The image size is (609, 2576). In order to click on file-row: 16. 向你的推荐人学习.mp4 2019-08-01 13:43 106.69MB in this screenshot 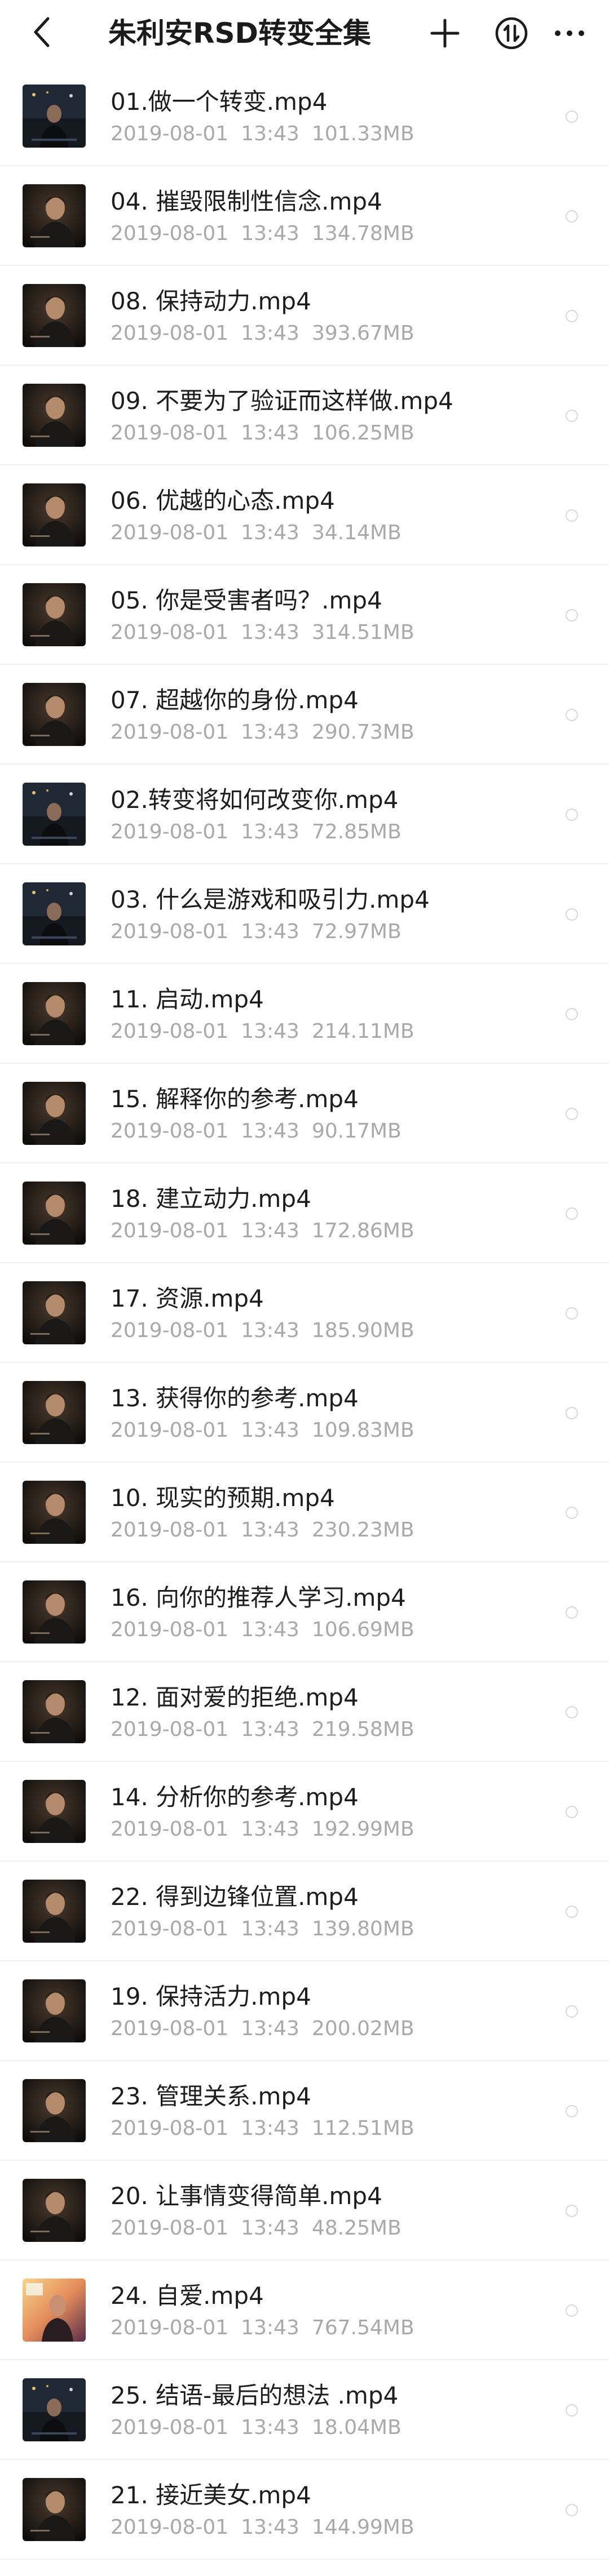, I will do `click(304, 1612)`.